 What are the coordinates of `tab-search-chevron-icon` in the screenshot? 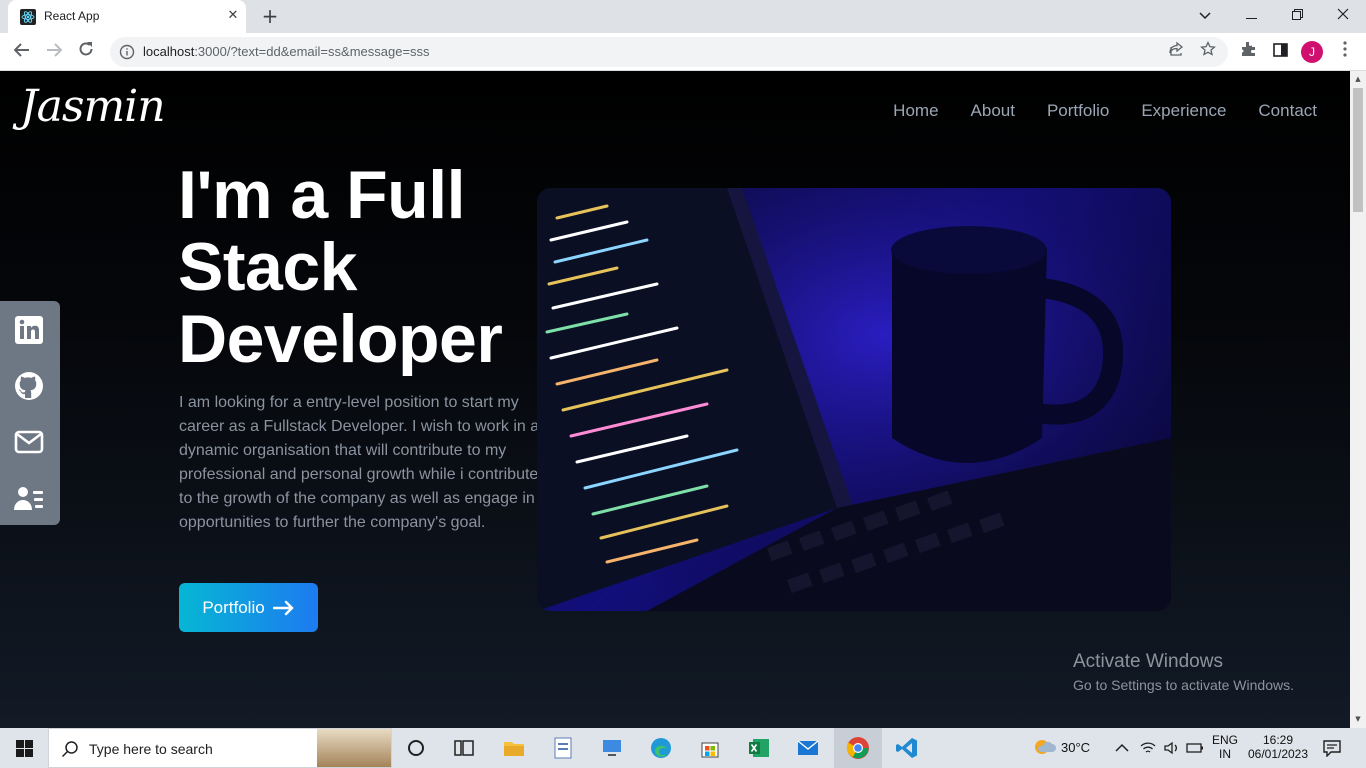 It's located at (1205, 16).